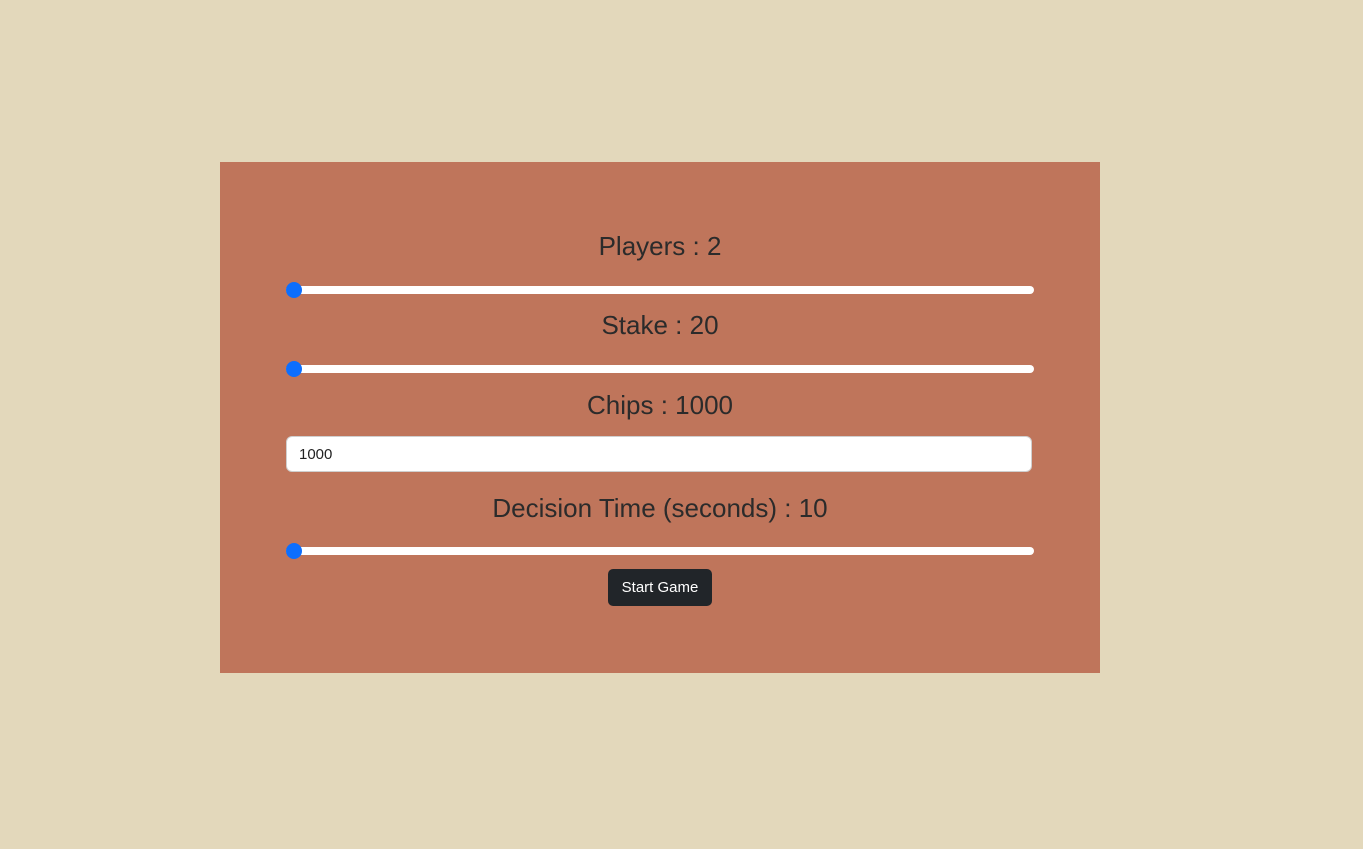 Image resolution: width=1363 pixels, height=849 pixels. What do you see at coordinates (660, 246) in the screenshot?
I see `players-label: Players : 2` at bounding box center [660, 246].